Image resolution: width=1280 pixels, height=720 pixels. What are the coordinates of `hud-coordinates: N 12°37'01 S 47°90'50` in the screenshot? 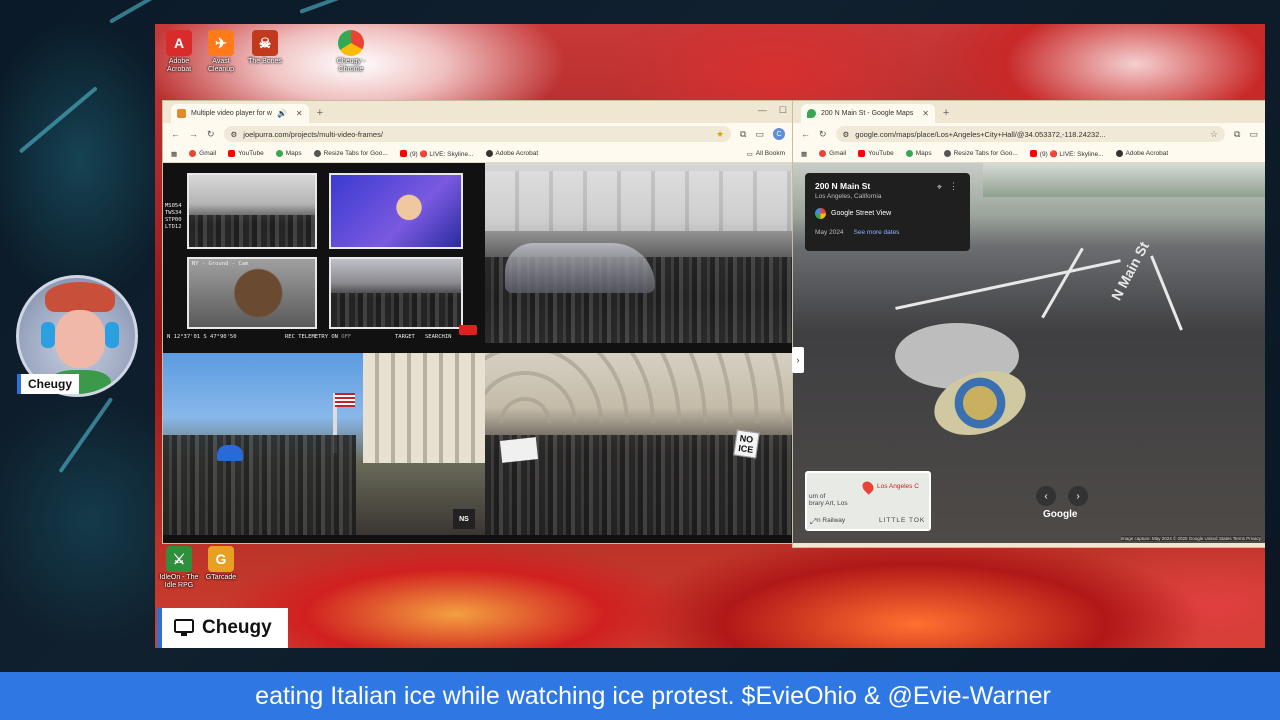 It's located at (202, 337).